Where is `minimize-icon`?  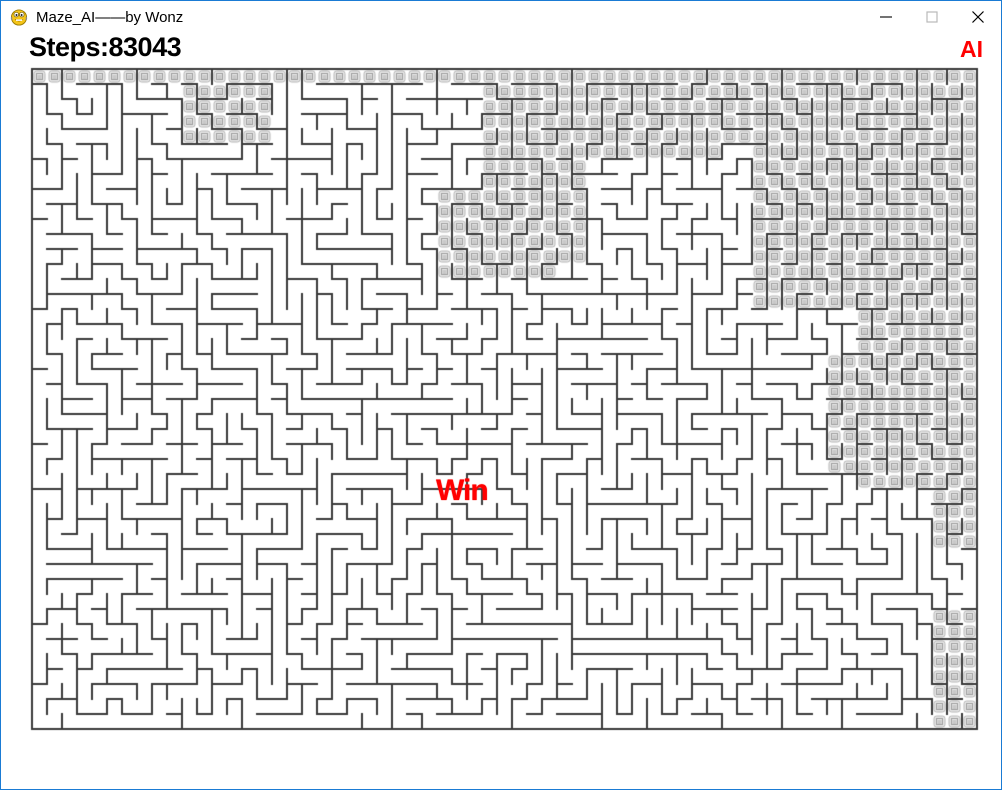 minimize-icon is located at coordinates (886, 17).